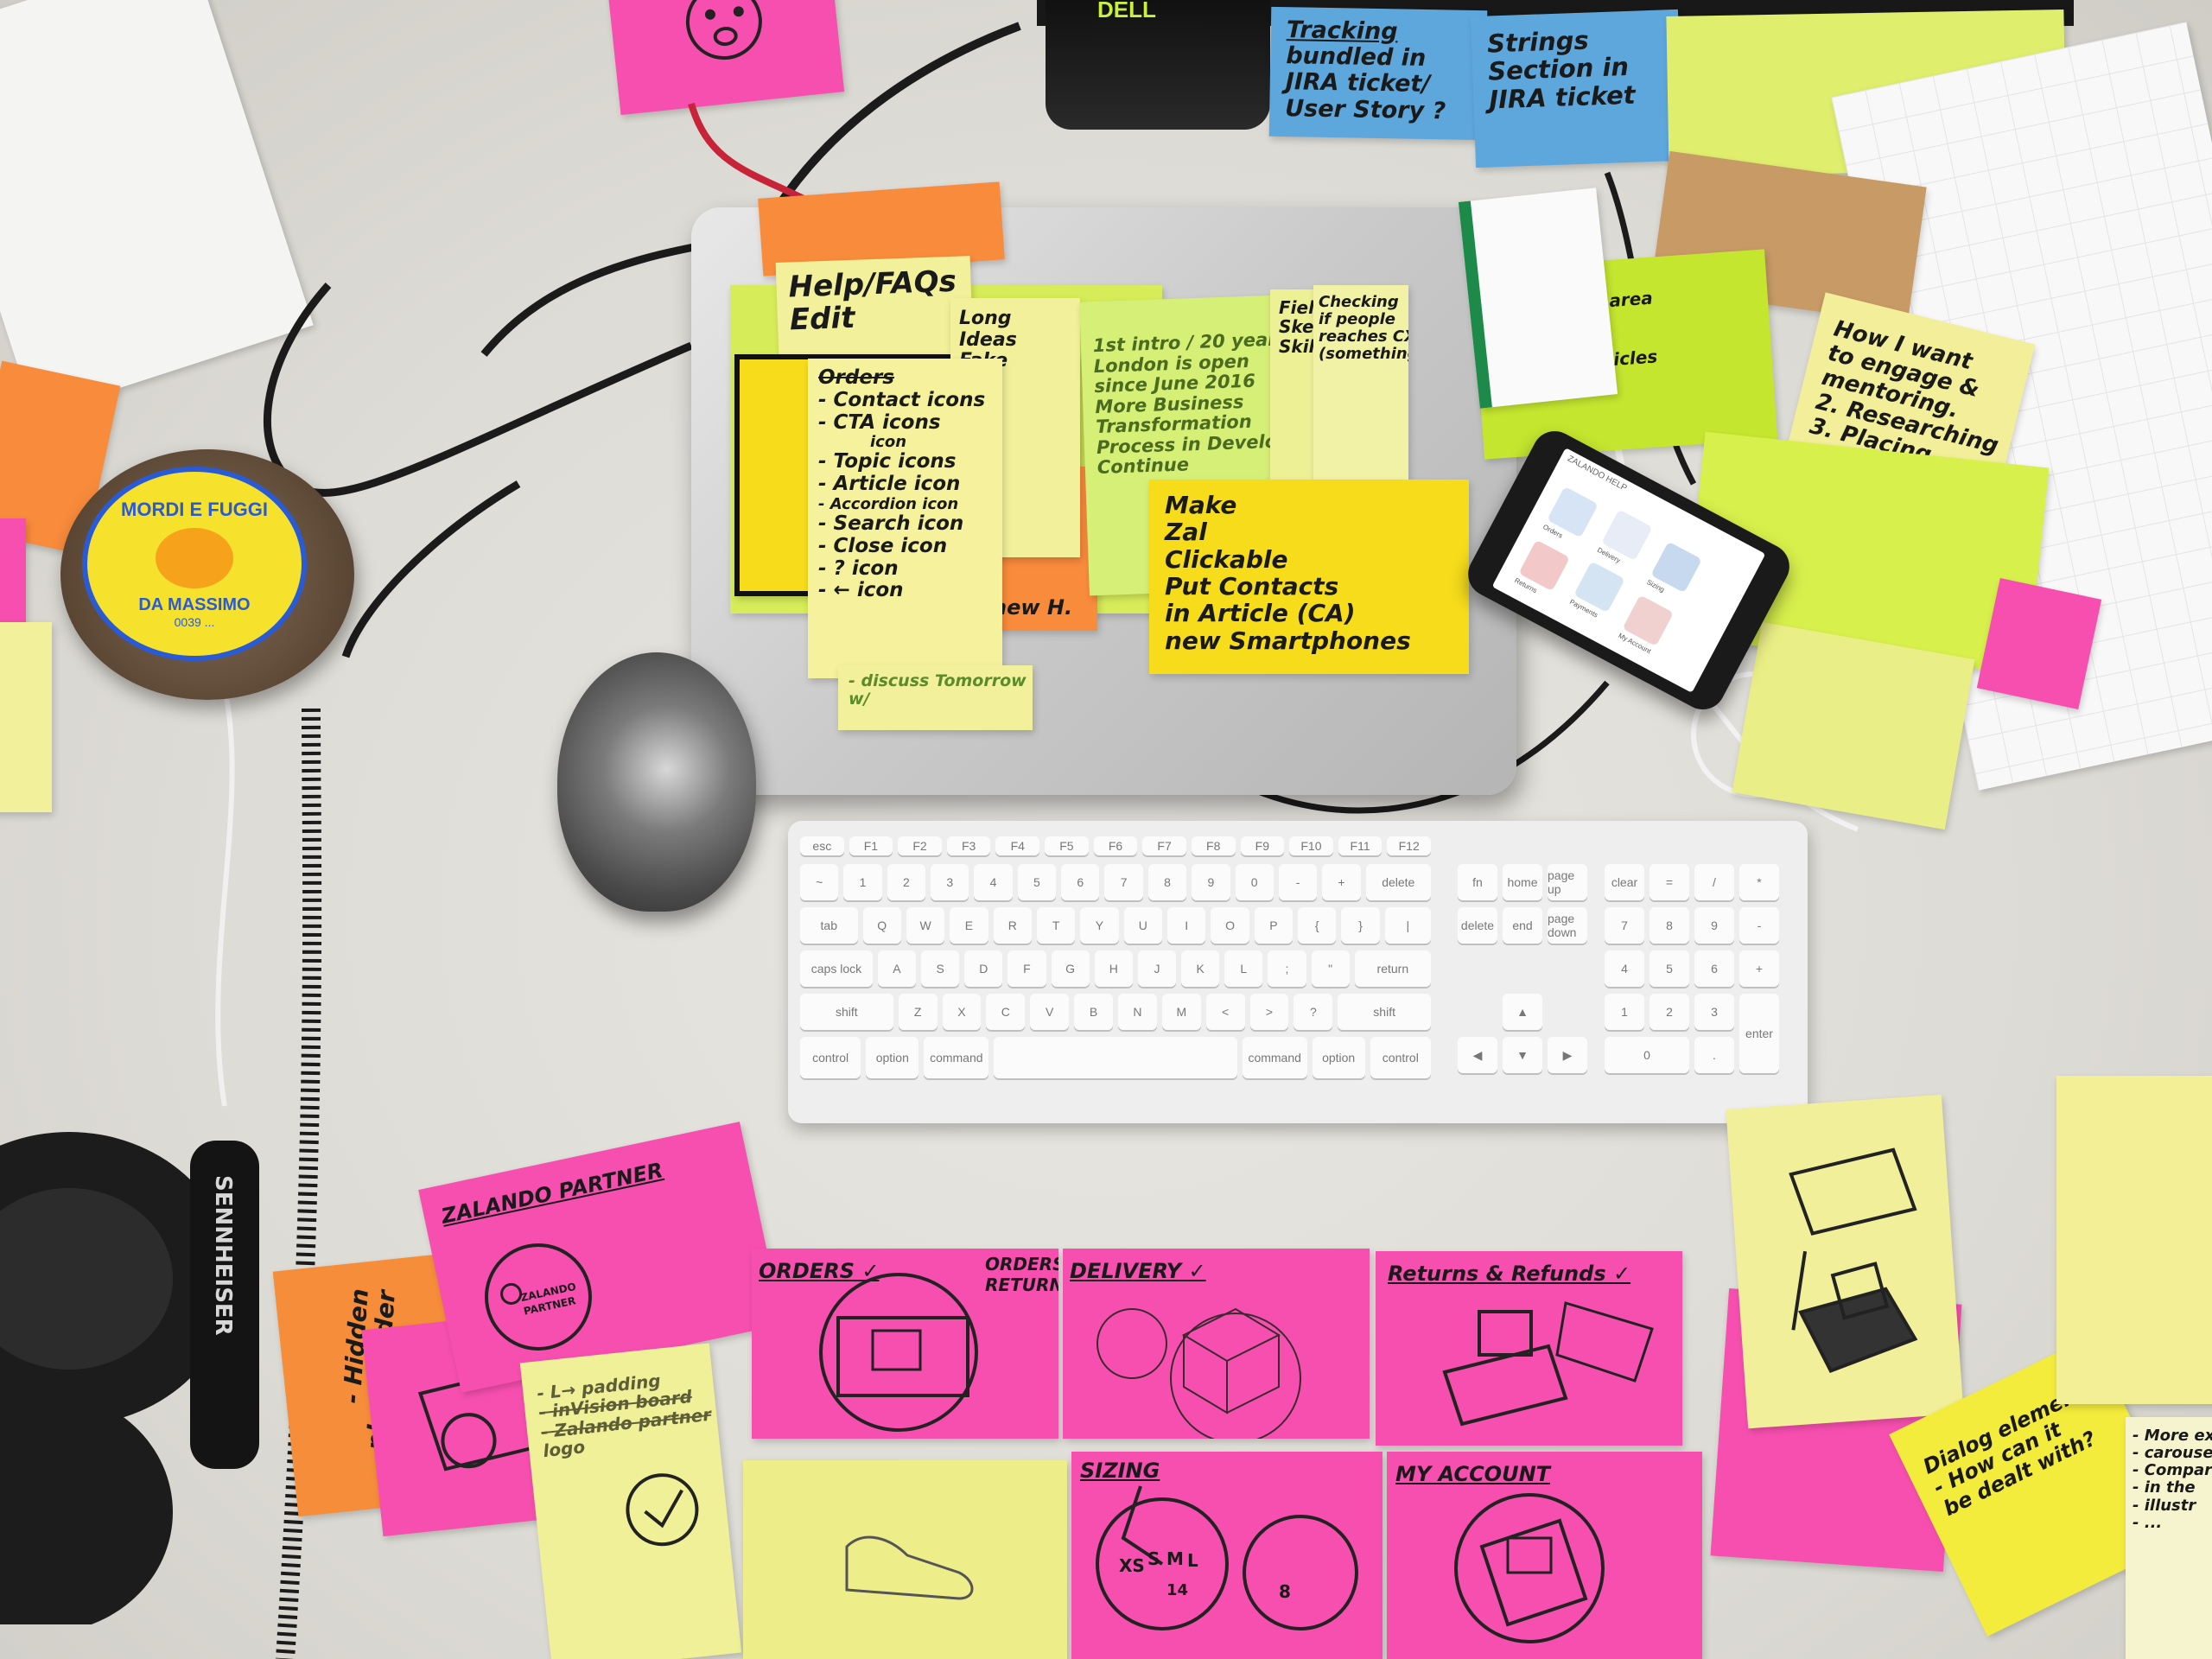 This screenshot has height=1659, width=2212. What do you see at coordinates (1214, 845) in the screenshot?
I see `key: F8` at bounding box center [1214, 845].